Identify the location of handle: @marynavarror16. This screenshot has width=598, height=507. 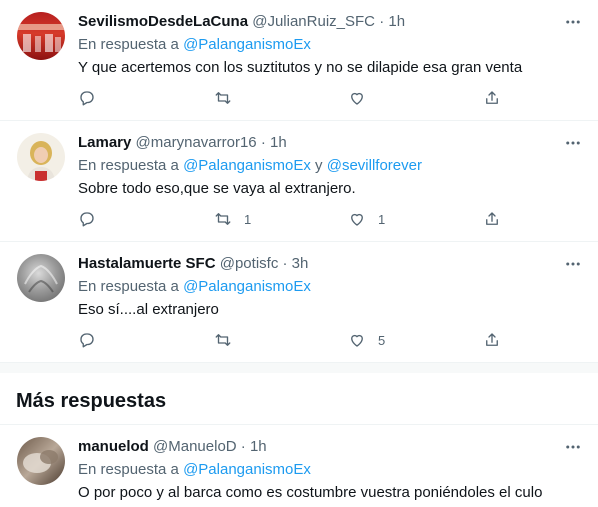
(196, 142).